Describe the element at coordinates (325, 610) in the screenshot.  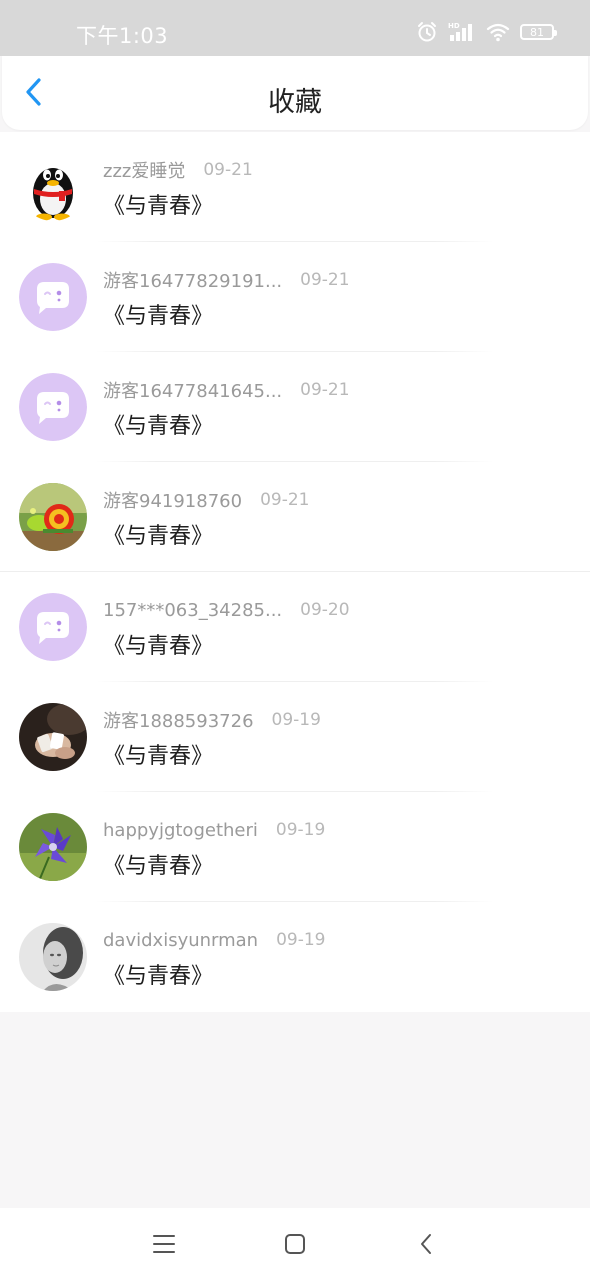
I see `date: 09-20` at that location.